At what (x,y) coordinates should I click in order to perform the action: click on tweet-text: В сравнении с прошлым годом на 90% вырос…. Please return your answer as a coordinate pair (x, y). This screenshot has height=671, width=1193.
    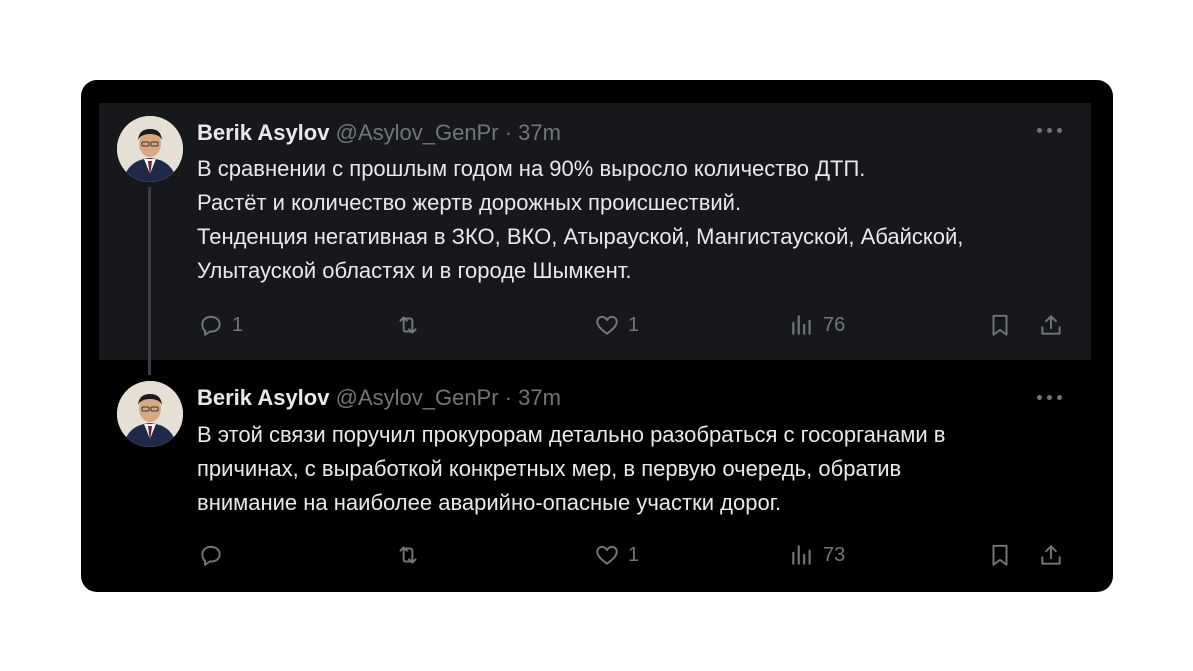
    Looking at the image, I should click on (637, 220).